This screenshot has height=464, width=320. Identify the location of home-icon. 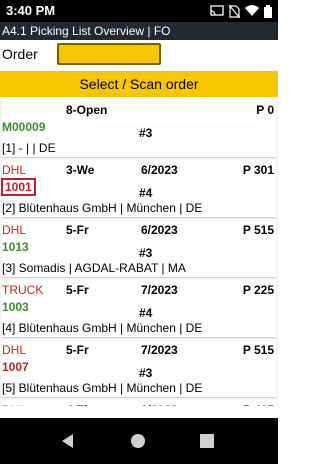
(138, 441).